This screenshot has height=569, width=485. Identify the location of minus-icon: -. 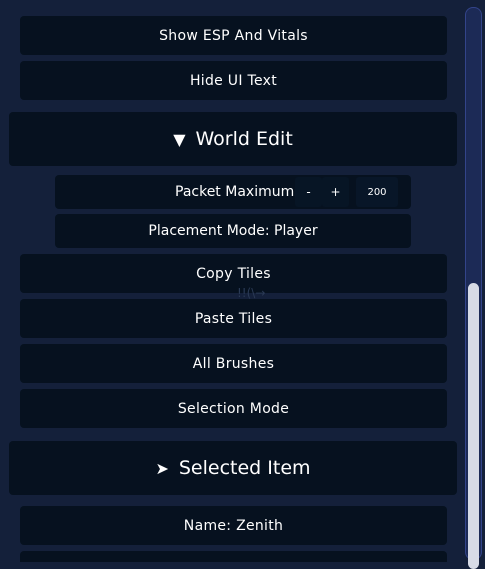
(308, 192).